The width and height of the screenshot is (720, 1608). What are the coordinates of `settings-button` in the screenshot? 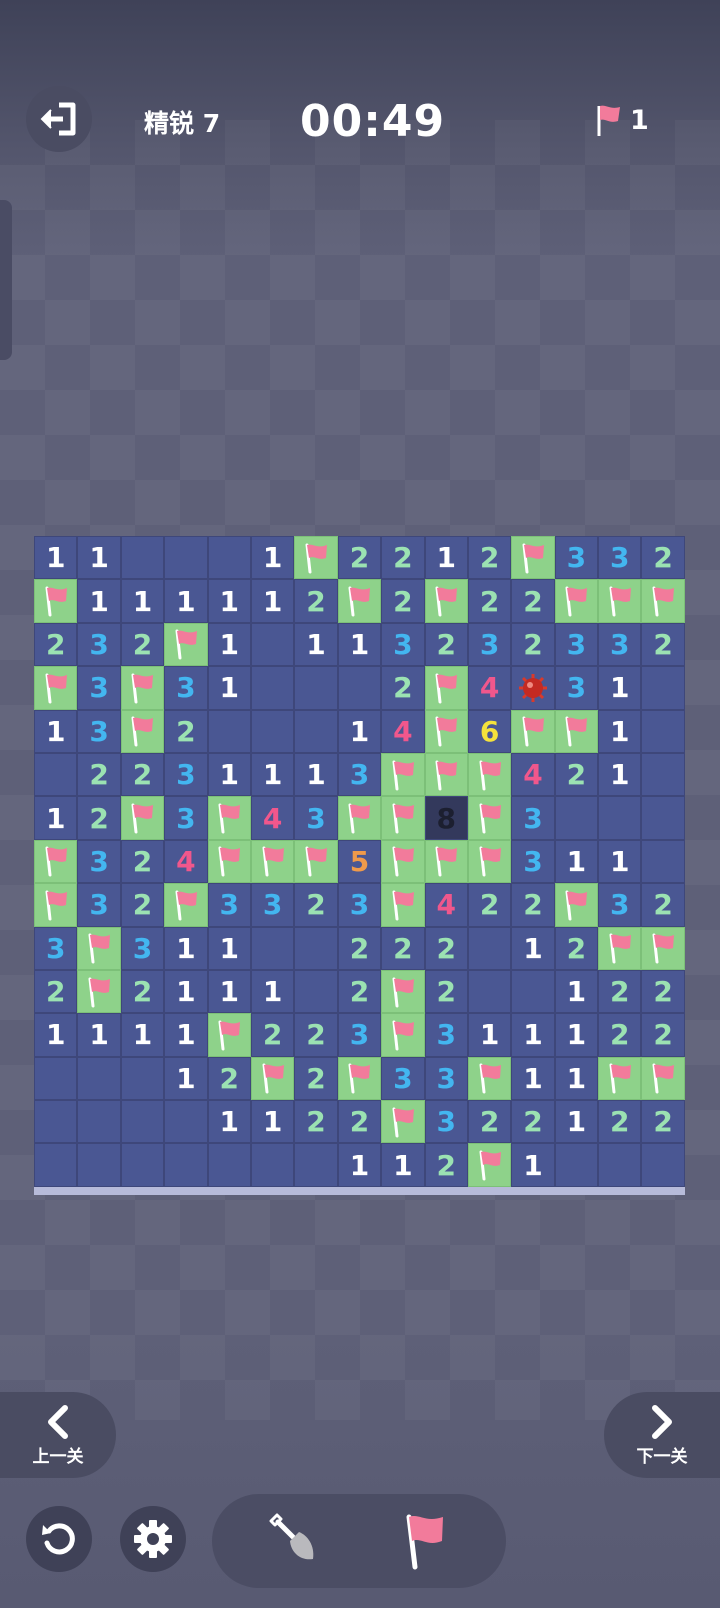 It's located at (153, 1539).